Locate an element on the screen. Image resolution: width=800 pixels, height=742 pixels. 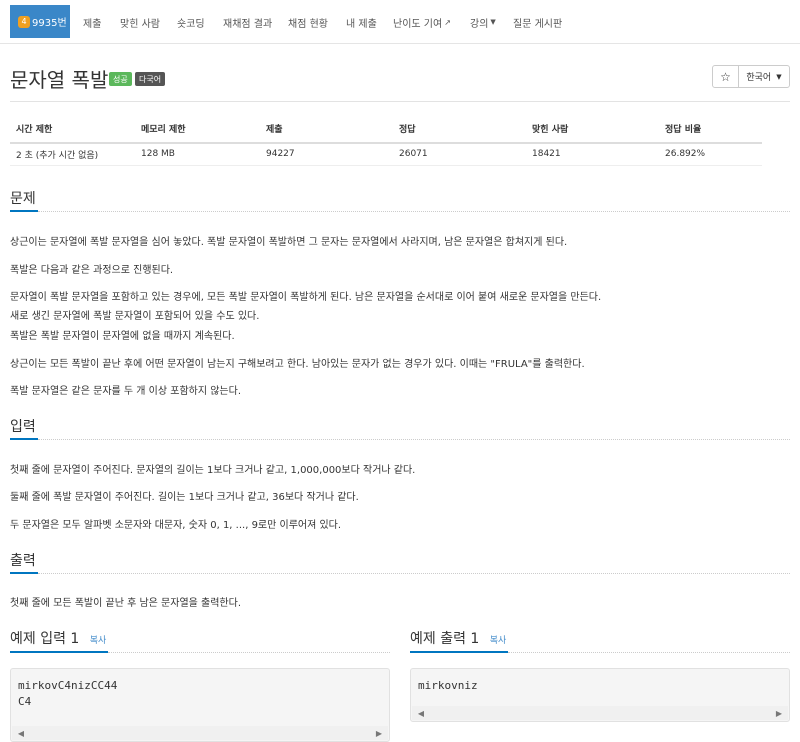
nav-rejudge-result: 재채점 결과 is located at coordinates (247, 22).